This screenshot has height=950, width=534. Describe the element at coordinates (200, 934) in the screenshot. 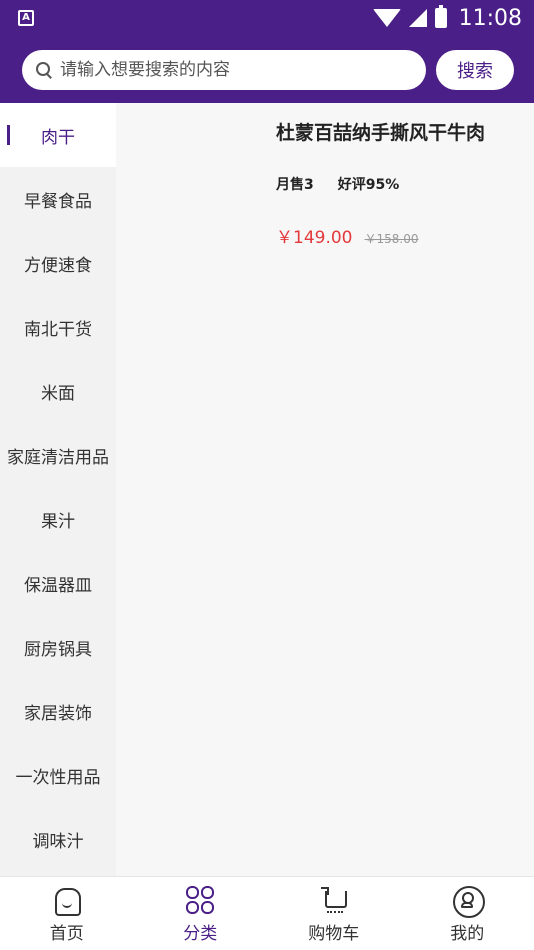

I see `tab-label: 分类` at that location.